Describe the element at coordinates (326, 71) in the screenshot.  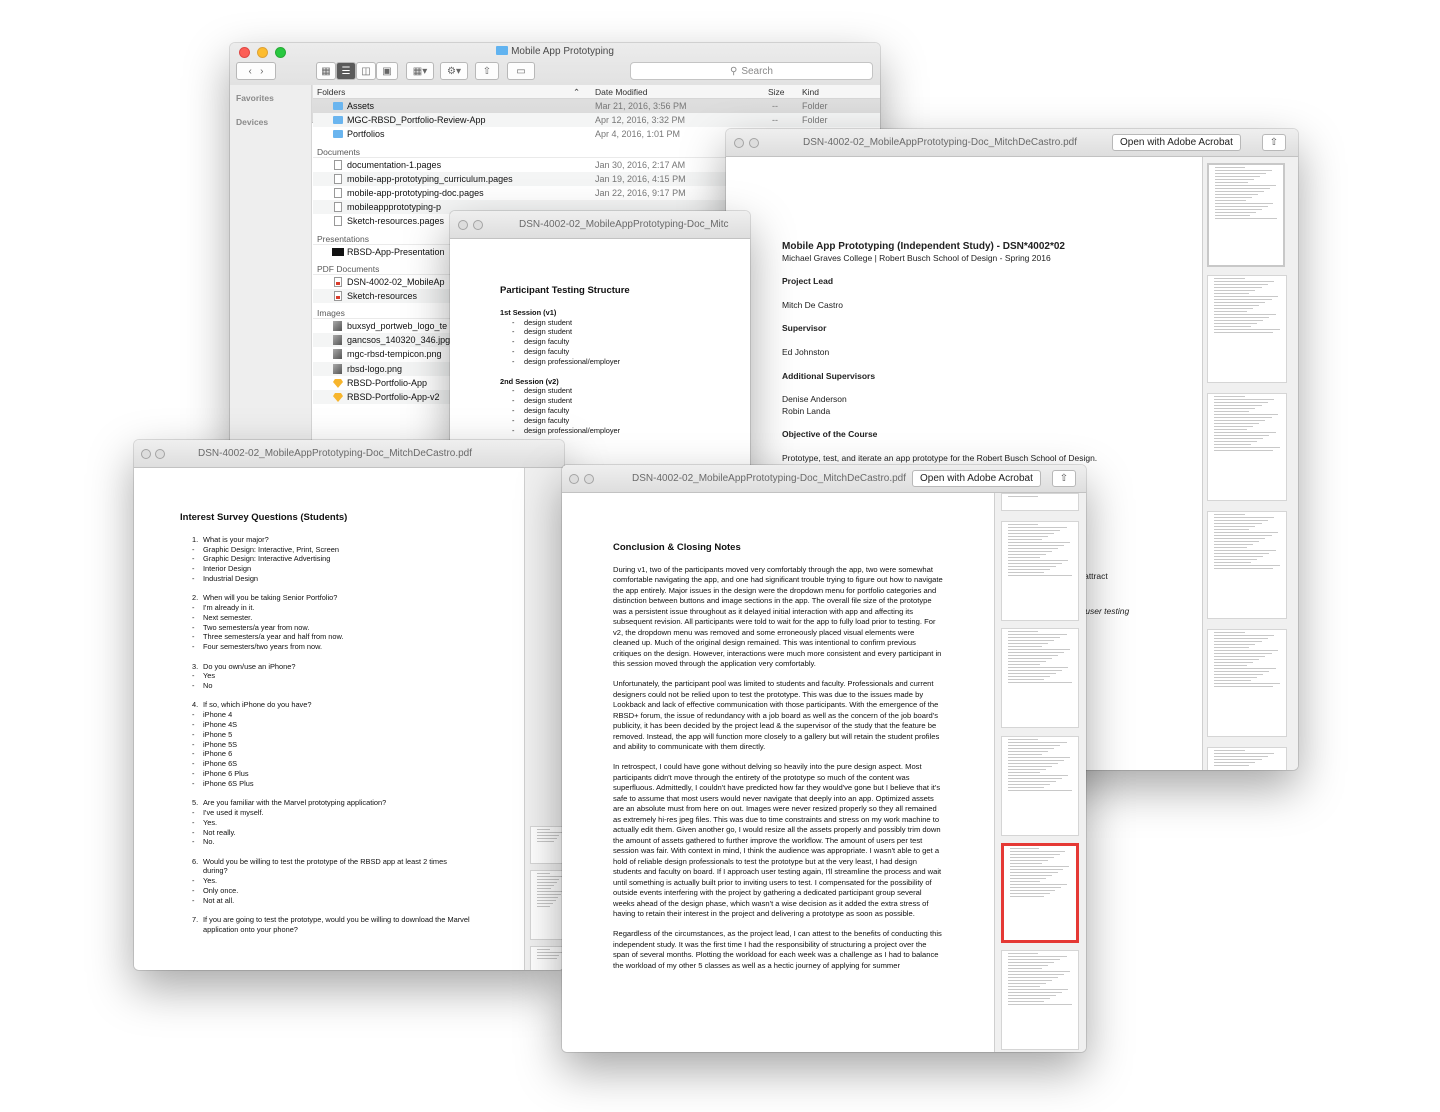
I see `icon-view-button: ▦` at that location.